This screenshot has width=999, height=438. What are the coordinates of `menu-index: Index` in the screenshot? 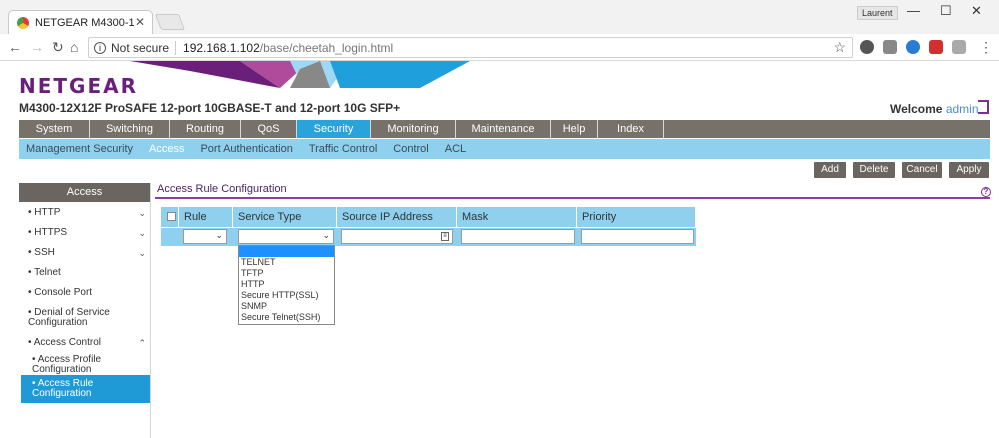 It's located at (631, 129).